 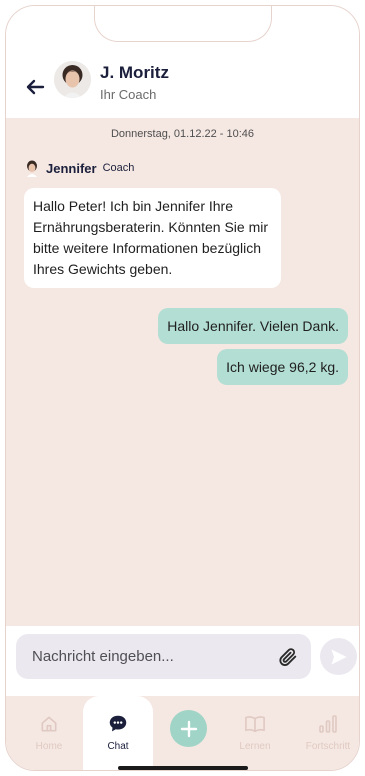 I want to click on date-stamp: Donnerstag, 01.12.22 - 10:46, so click(x=182, y=134).